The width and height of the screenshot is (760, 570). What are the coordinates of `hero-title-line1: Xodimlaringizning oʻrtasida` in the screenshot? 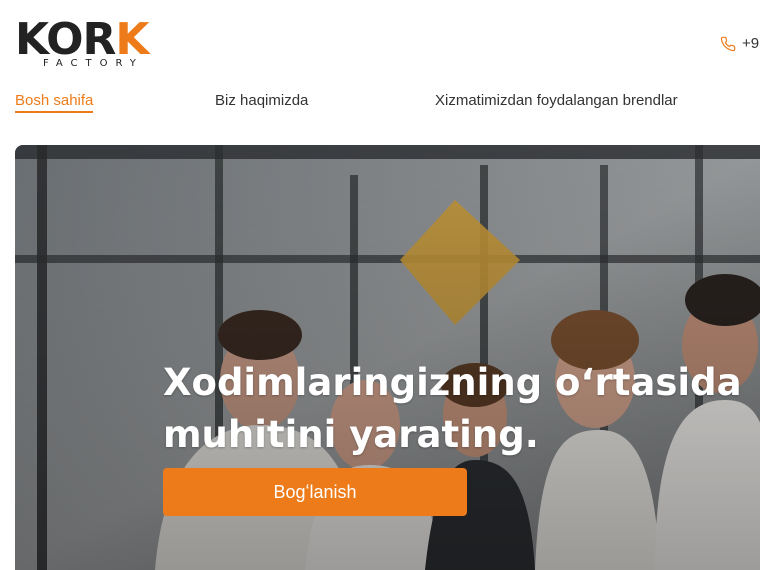 It's located at (452, 382).